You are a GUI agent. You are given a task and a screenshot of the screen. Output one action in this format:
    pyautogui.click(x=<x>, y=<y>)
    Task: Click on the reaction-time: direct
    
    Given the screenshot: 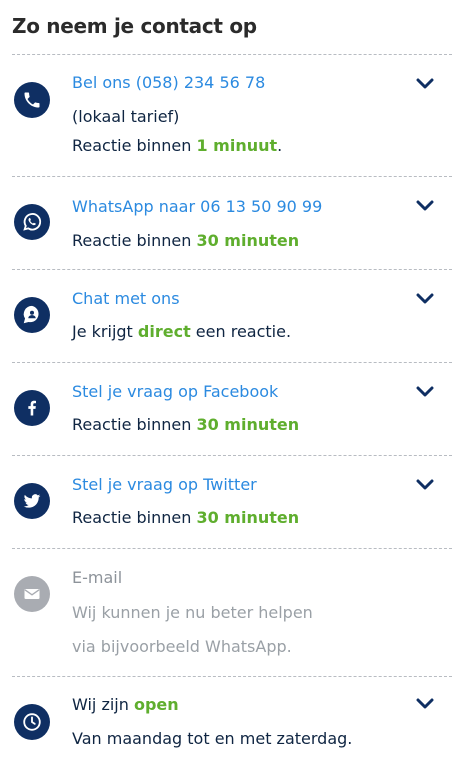 What is the action you would take?
    pyautogui.click(x=164, y=331)
    